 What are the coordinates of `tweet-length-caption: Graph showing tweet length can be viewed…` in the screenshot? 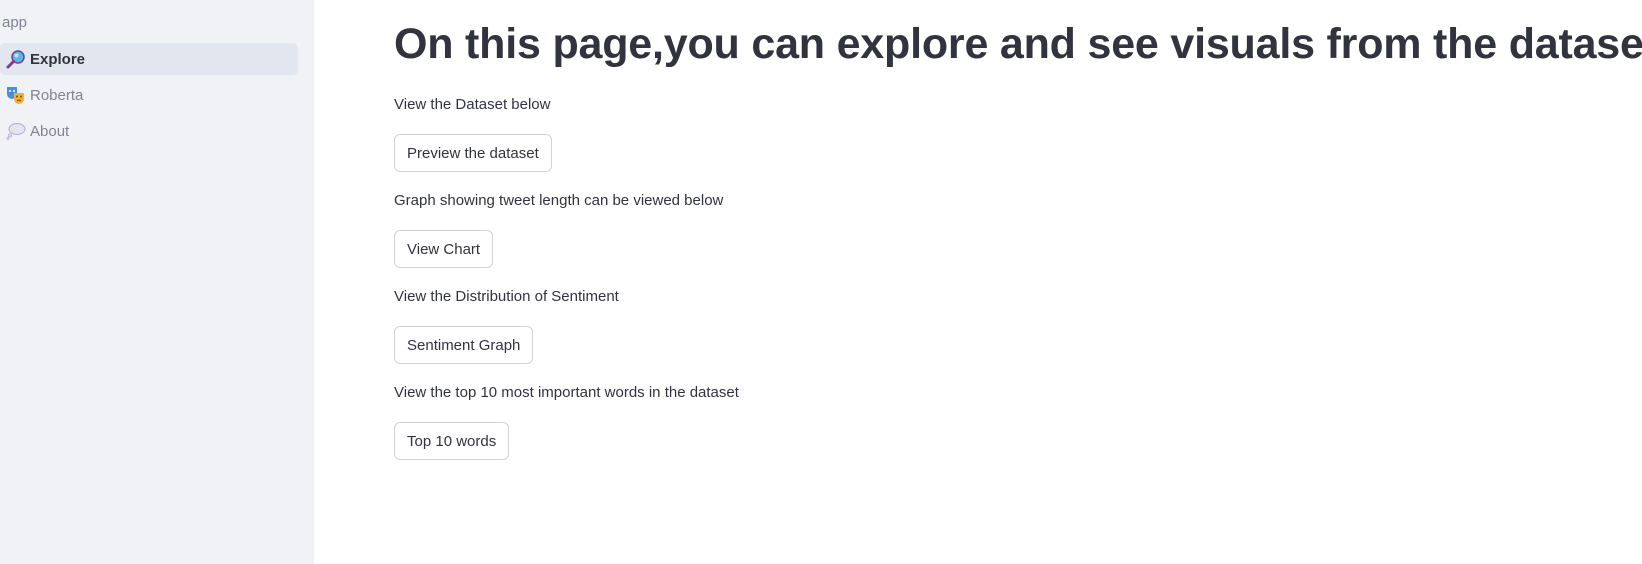 It's located at (559, 200).